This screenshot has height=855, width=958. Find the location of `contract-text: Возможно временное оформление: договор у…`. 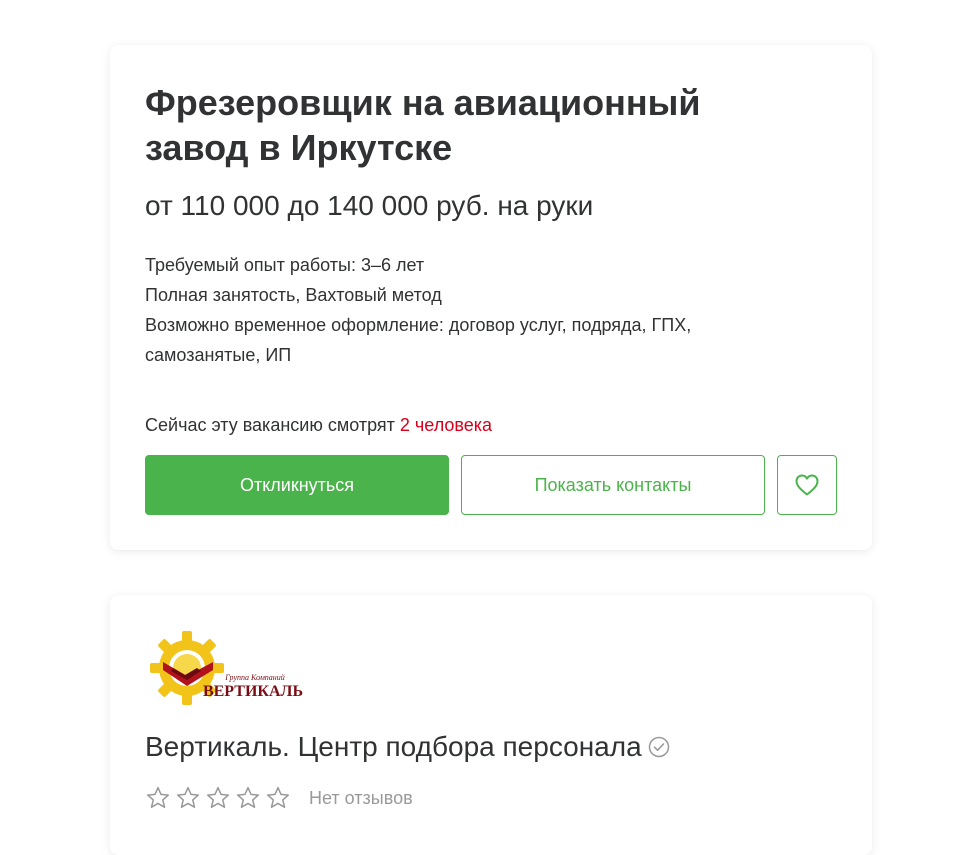

contract-text: Возможно временное оформление: договор у… is located at coordinates (418, 340).